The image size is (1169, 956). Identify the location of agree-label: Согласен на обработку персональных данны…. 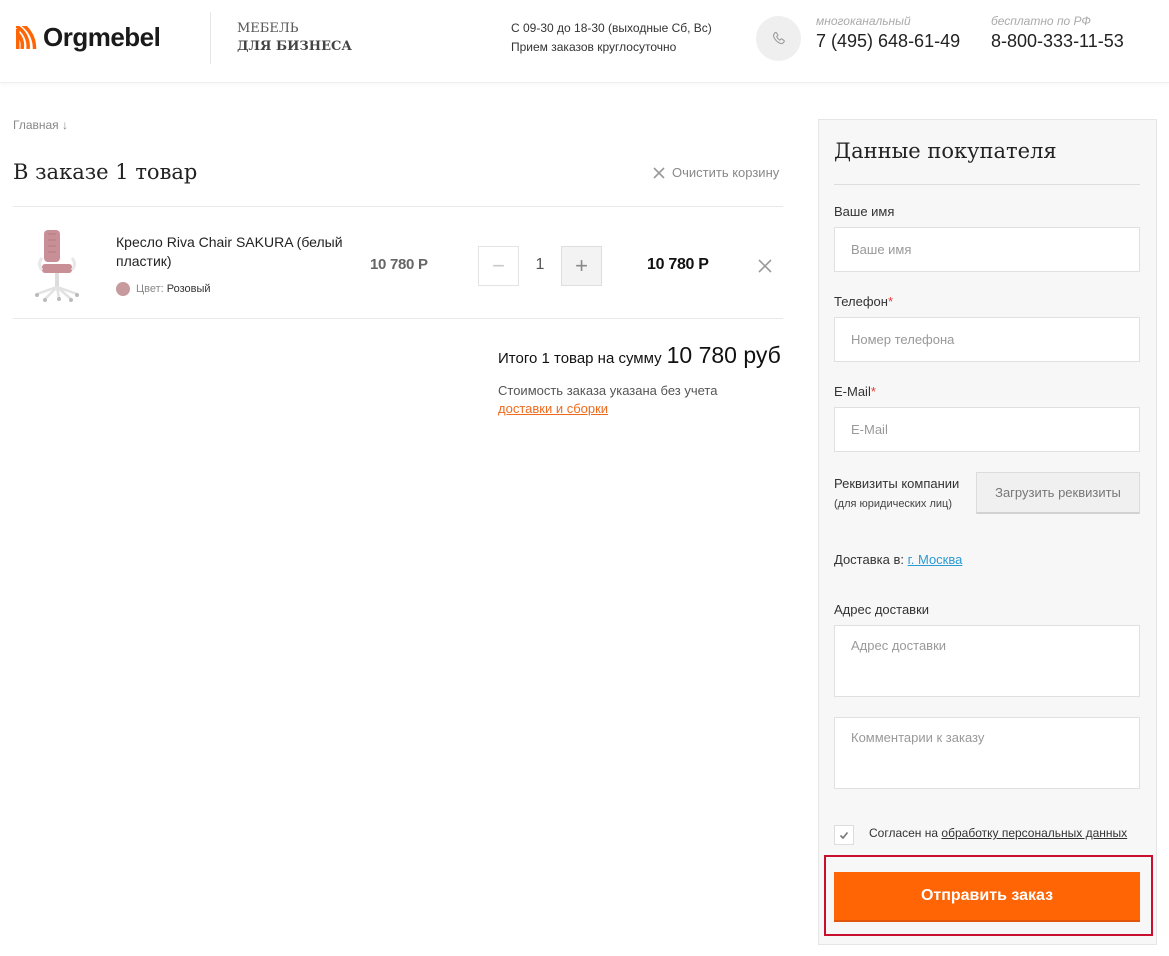
(998, 833).